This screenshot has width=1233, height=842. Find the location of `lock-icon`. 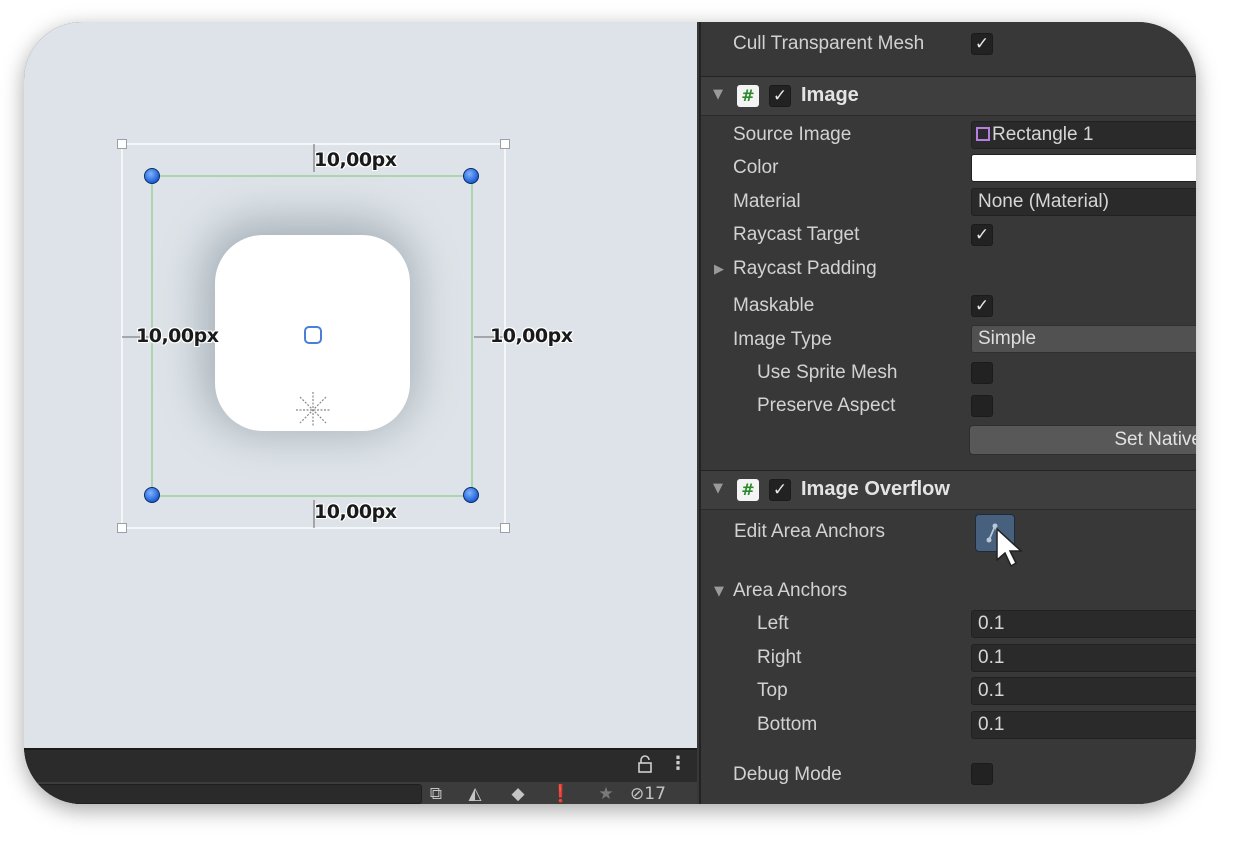

lock-icon is located at coordinates (645, 764).